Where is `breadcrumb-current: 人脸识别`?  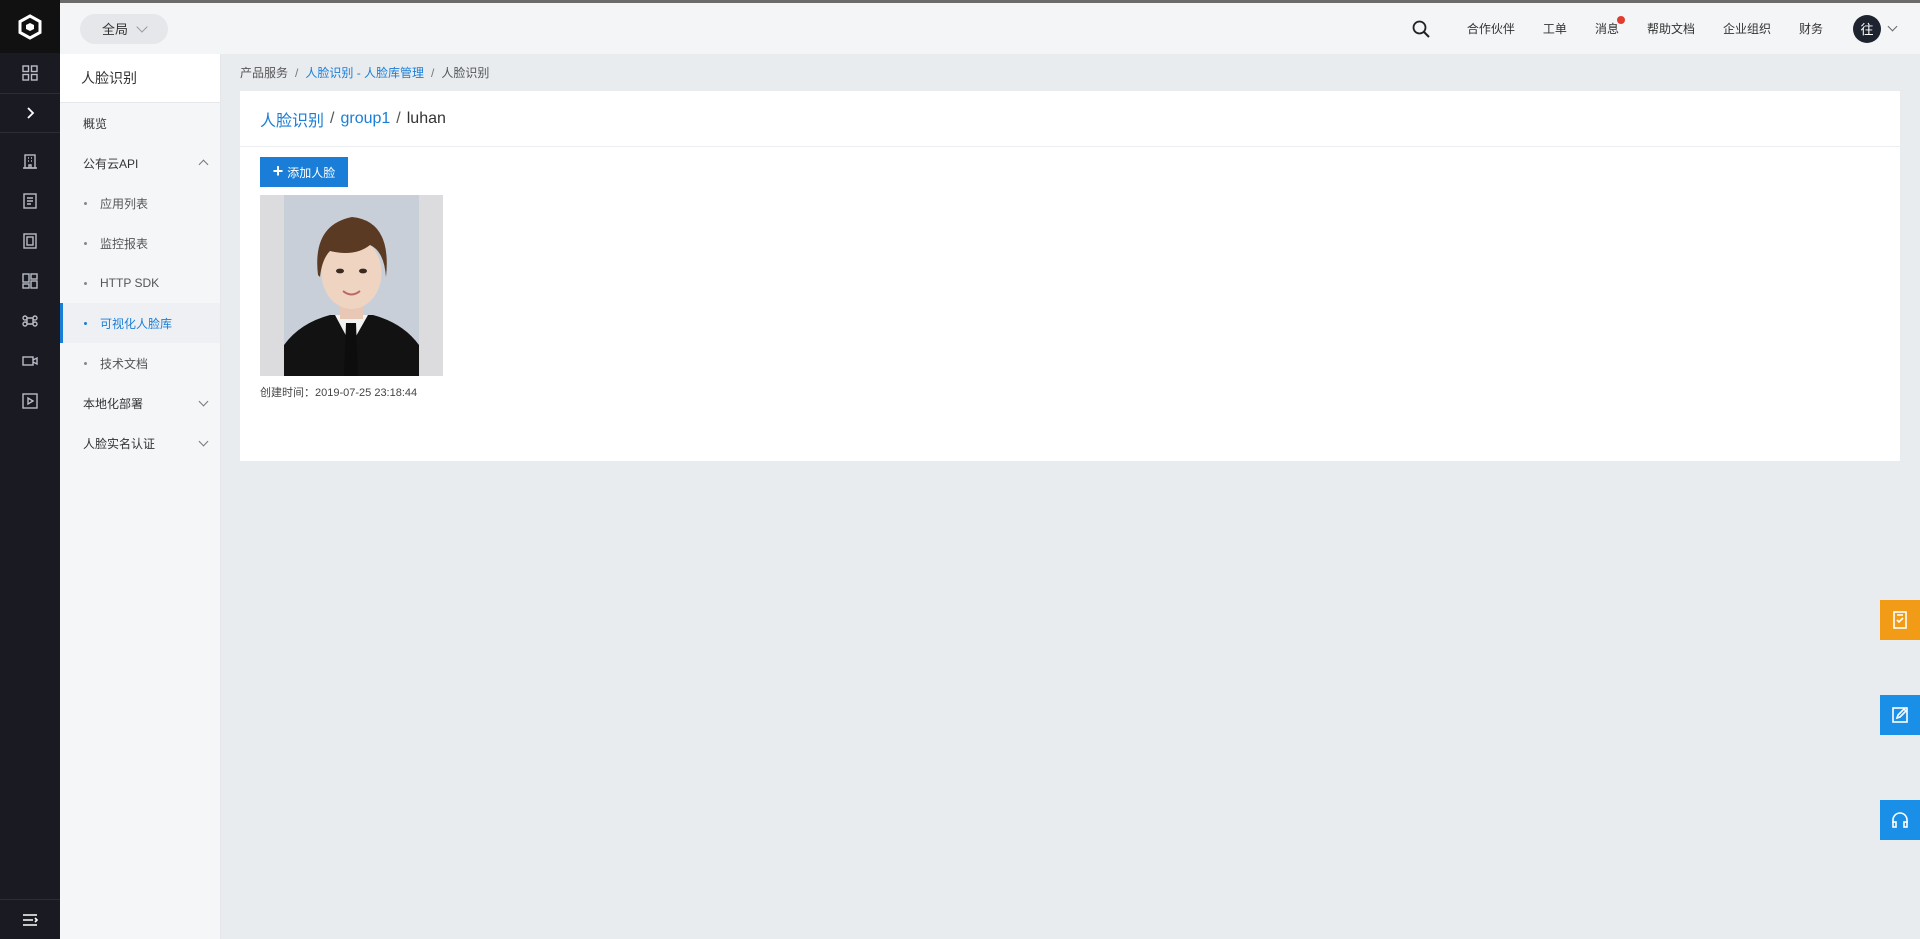 breadcrumb-current: 人脸识别 is located at coordinates (465, 73).